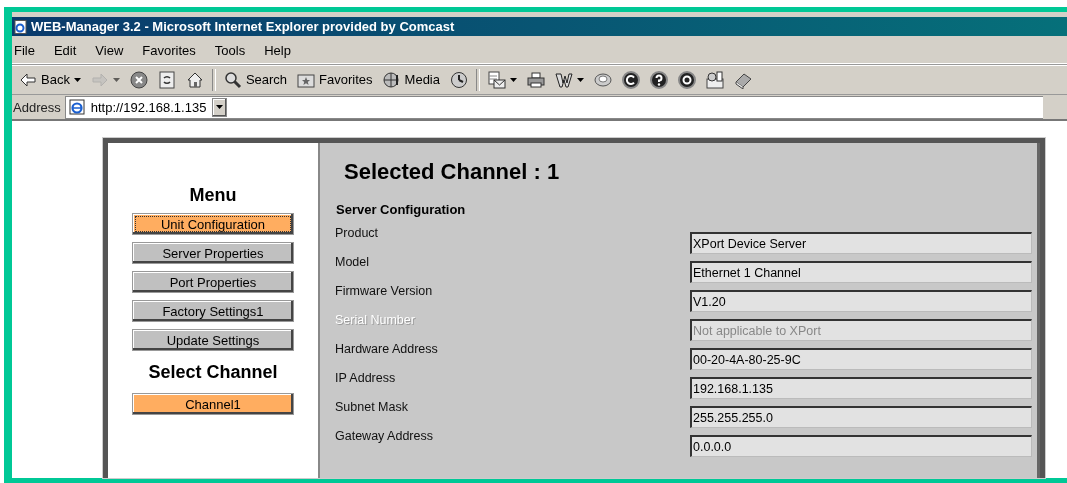 The height and width of the screenshot is (483, 1067). What do you see at coordinates (861, 388) in the screenshot?
I see `text-field: 192.168.1.135` at bounding box center [861, 388].